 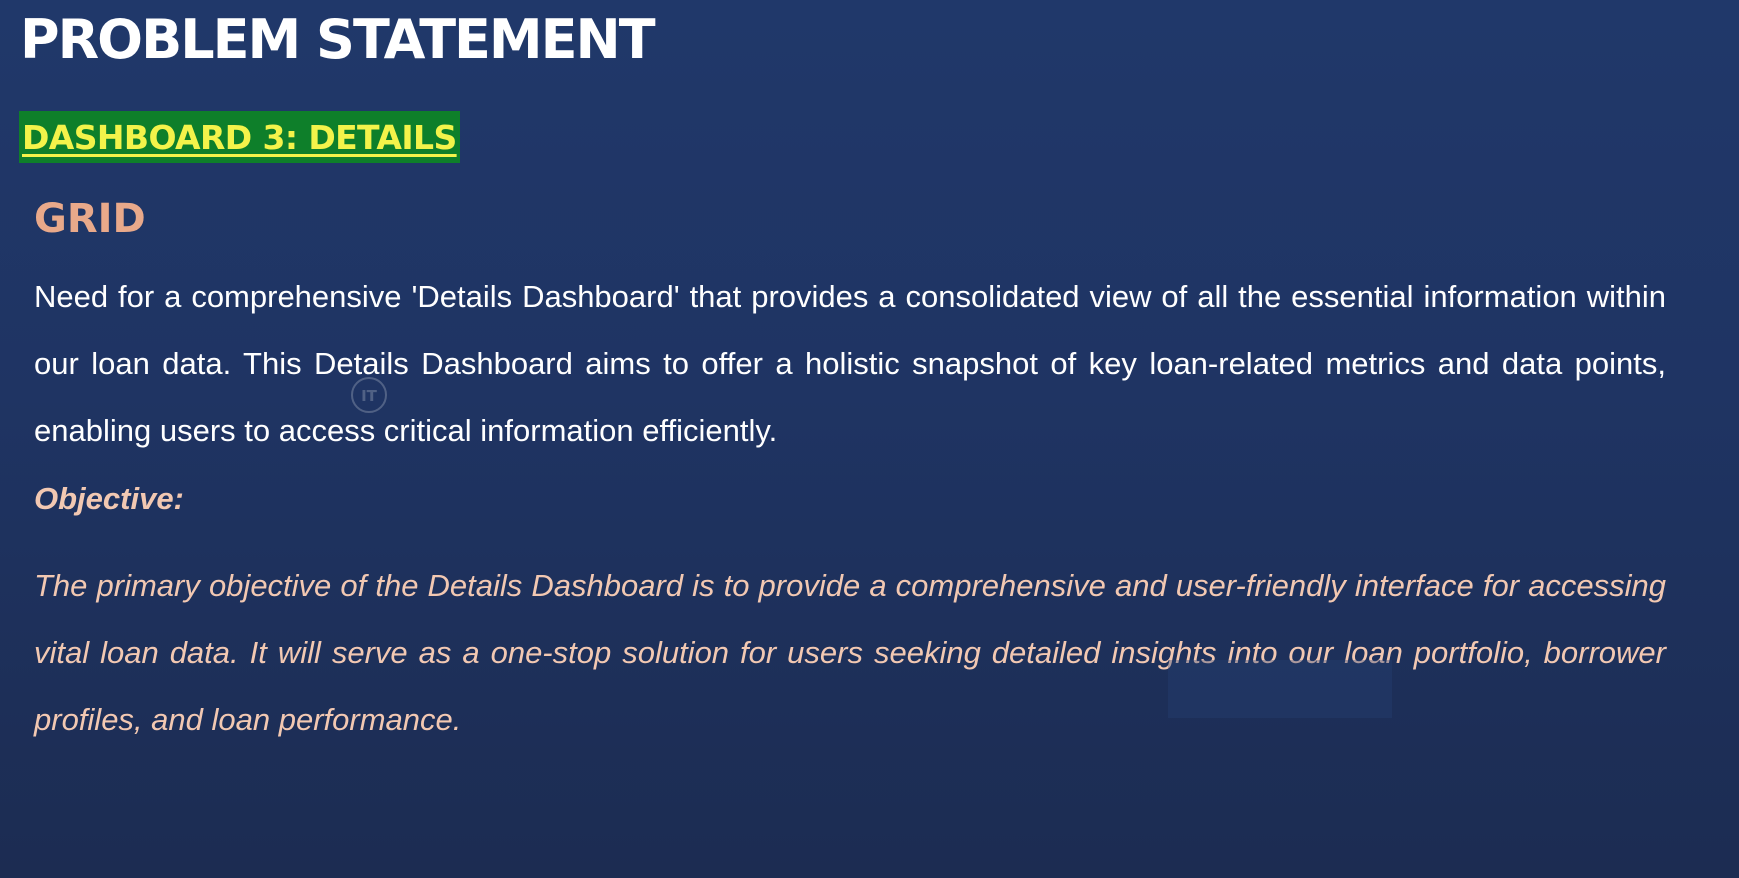 I want to click on dashboard-badge-label: DASHBOARD 3: DETAILS, so click(x=239, y=137).